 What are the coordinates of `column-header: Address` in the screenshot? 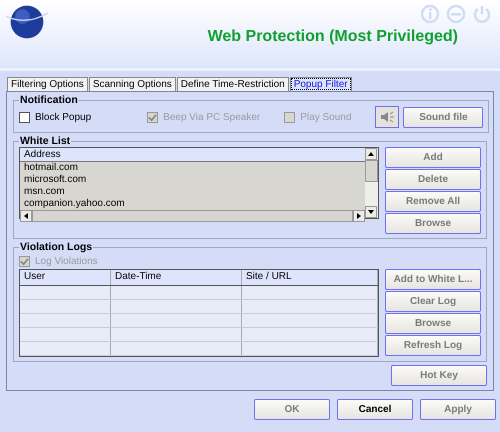 It's located at (192, 155).